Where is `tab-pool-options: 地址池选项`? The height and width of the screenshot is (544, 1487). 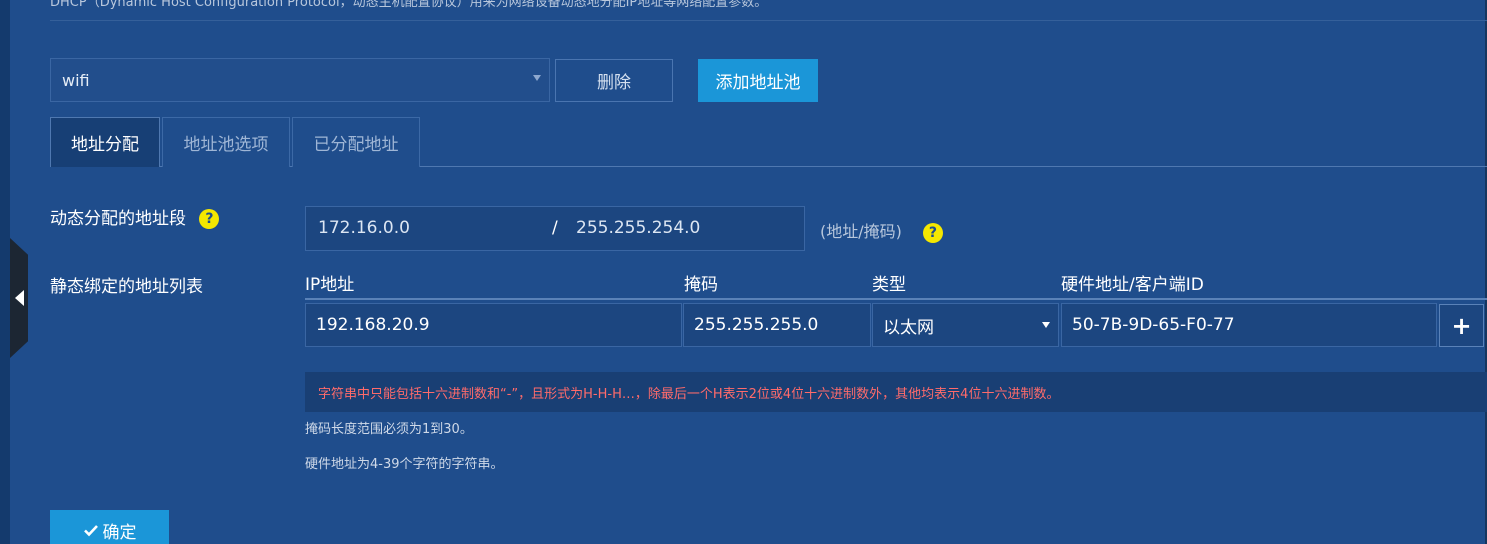 tab-pool-options: 地址池选项 is located at coordinates (226, 142).